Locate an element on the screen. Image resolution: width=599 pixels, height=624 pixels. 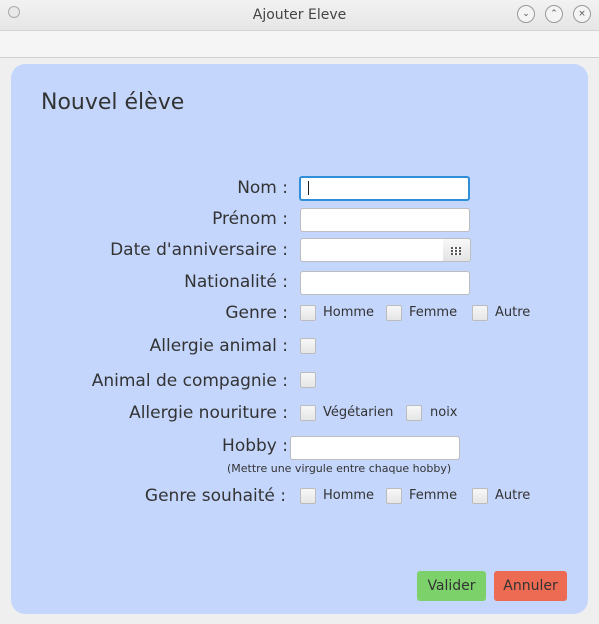
text-caret is located at coordinates (308, 188).